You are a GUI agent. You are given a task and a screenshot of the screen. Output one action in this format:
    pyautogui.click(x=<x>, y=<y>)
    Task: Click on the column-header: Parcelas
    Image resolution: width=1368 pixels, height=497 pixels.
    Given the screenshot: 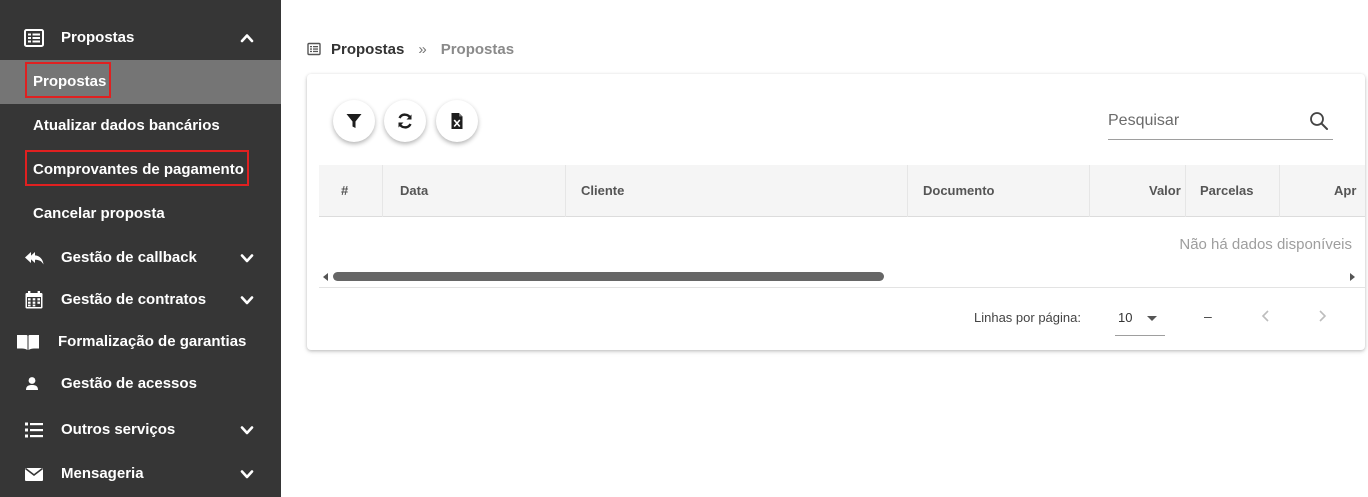 What is the action you would take?
    pyautogui.click(x=1227, y=190)
    